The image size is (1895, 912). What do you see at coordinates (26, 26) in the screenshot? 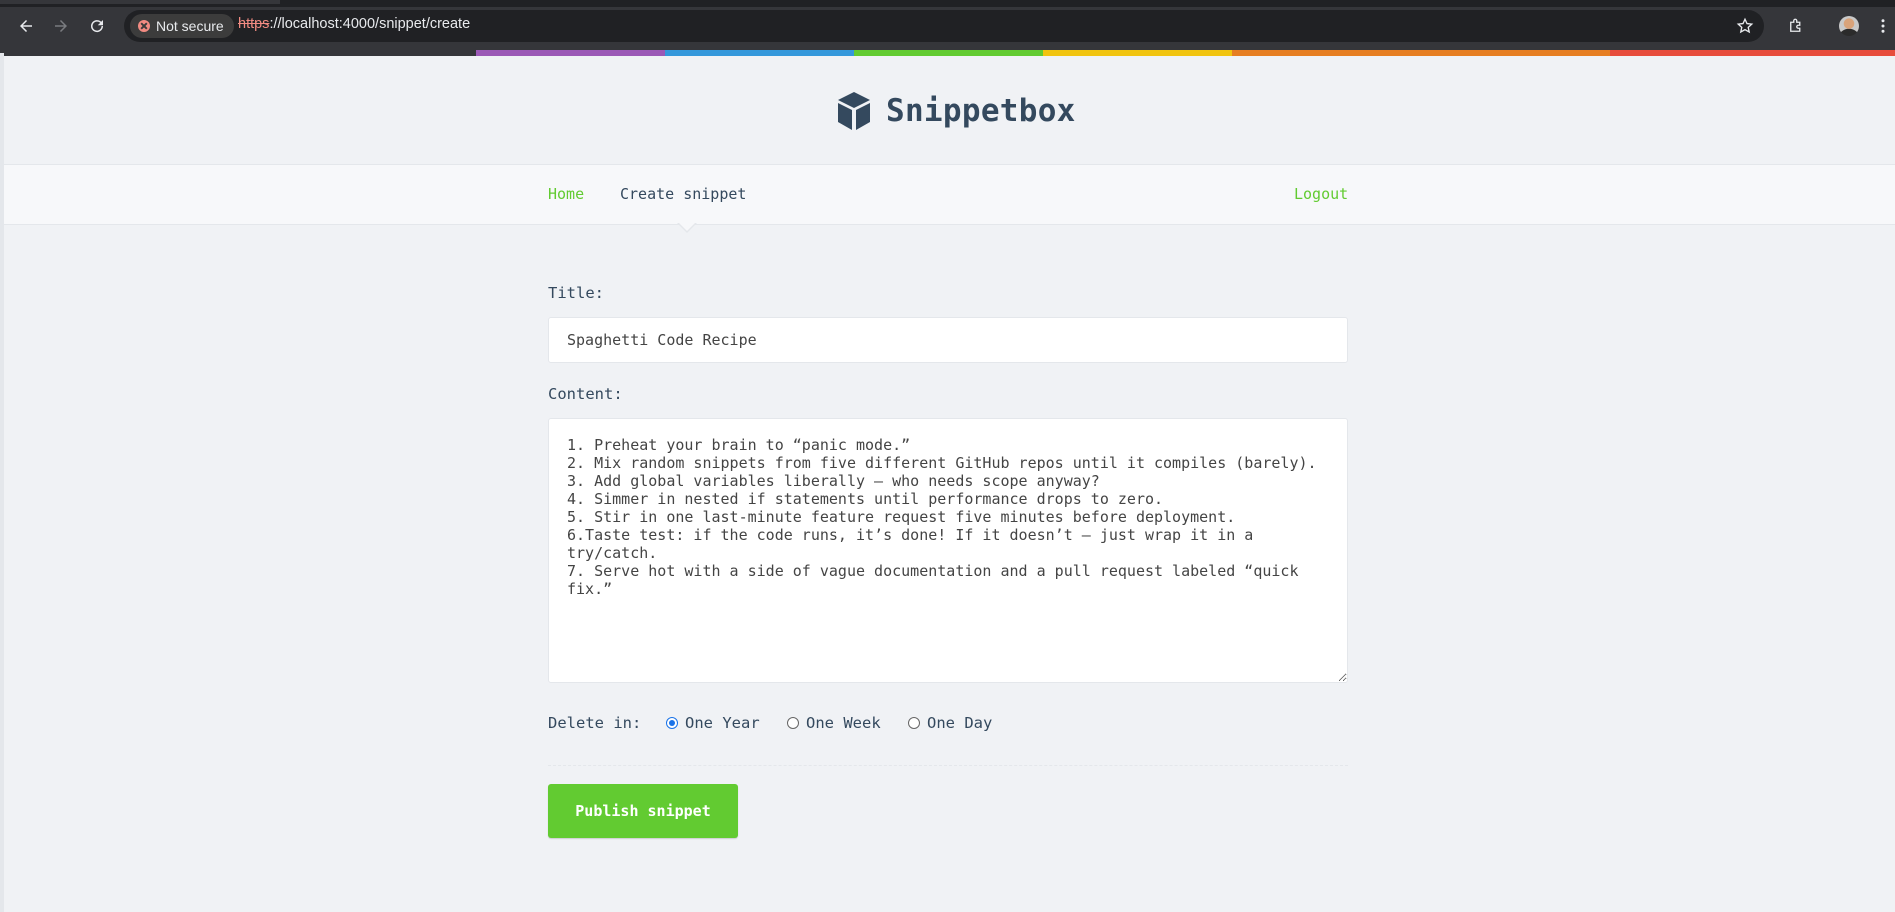
I see `back-icon` at bounding box center [26, 26].